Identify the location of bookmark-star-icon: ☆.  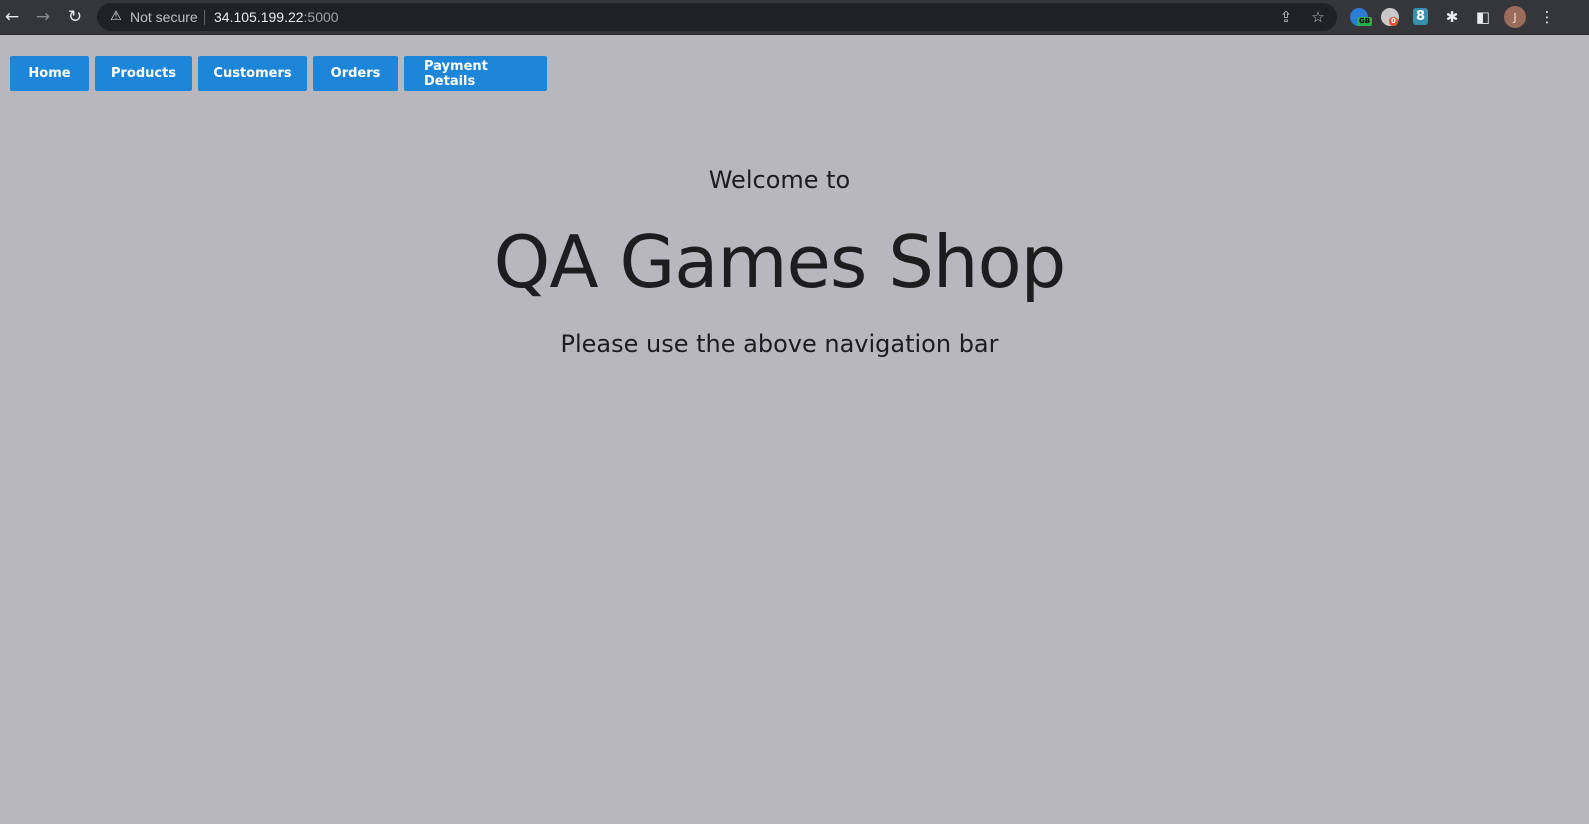
(1318, 17).